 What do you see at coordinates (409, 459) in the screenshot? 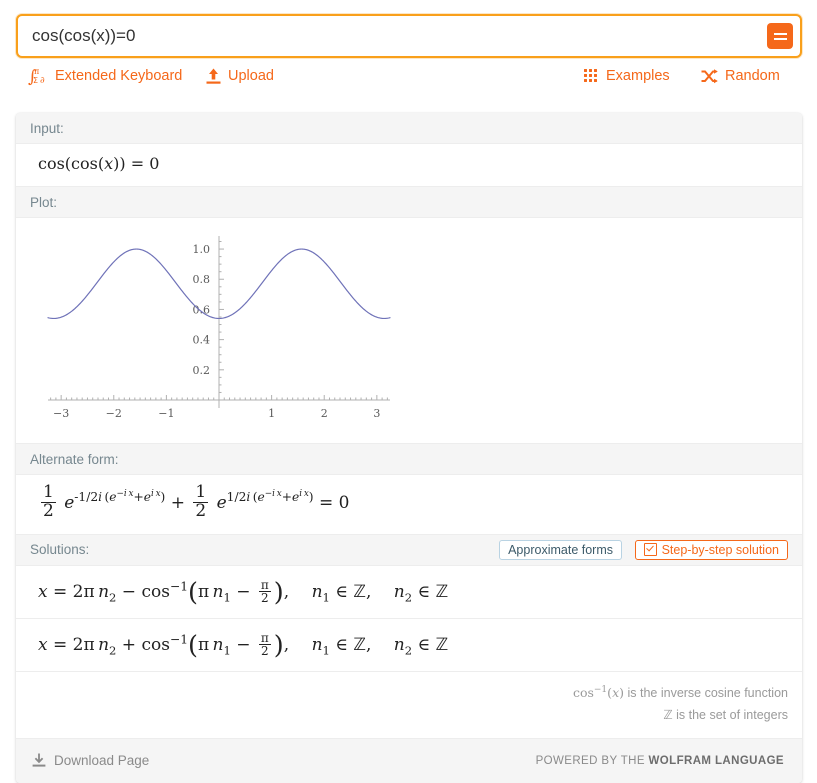
I see `pod-header-alternate-form: Alternate form:` at bounding box center [409, 459].